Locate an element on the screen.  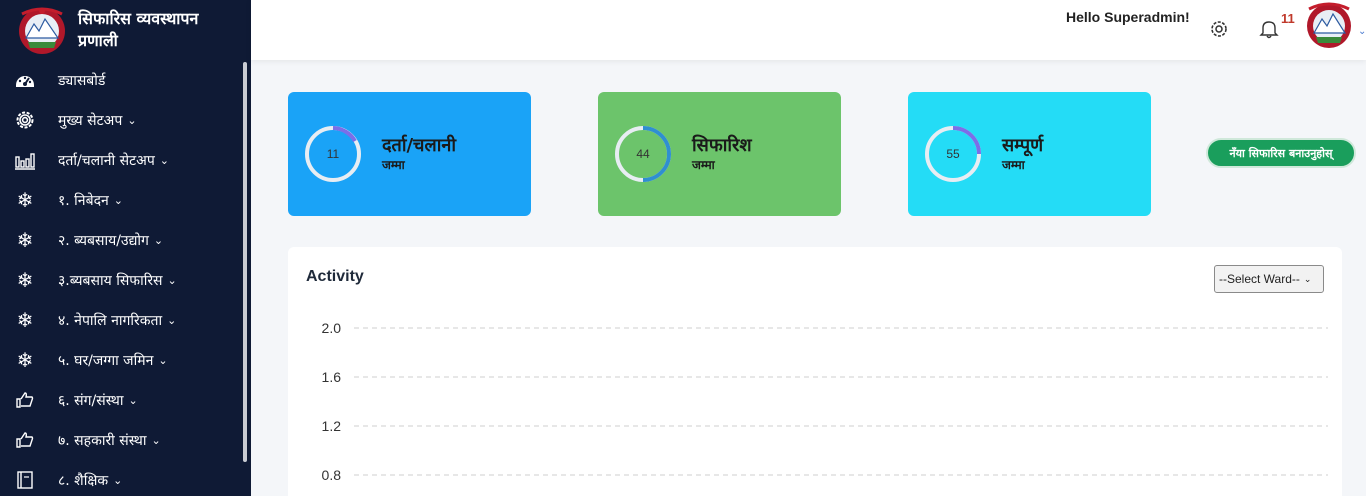
app-title: सिफारिस व्यवस्थापन प्रणाली is located at coordinates (138, 29).